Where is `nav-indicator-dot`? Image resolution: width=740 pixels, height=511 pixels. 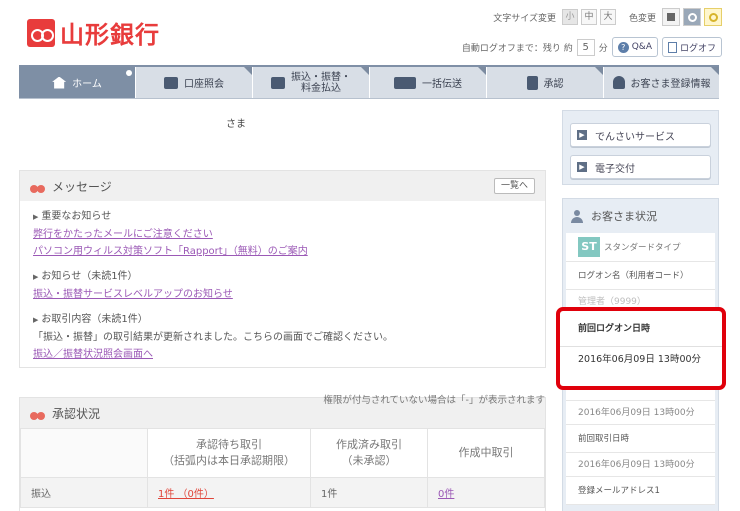 nav-indicator-dot is located at coordinates (129, 73).